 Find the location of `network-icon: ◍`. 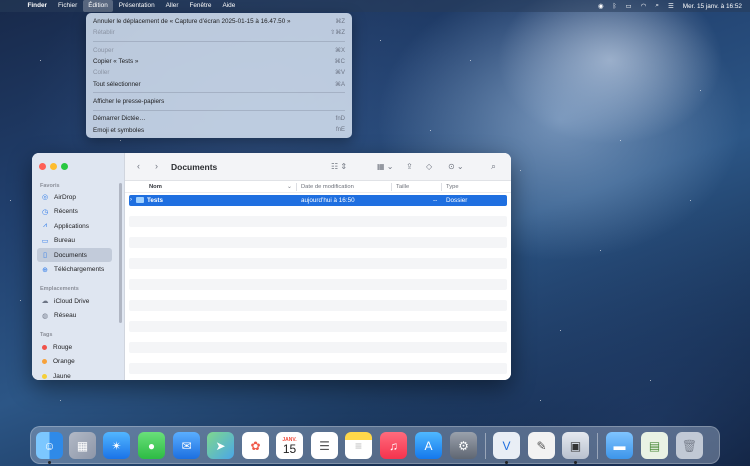

network-icon: ◍ is located at coordinates (45, 316).